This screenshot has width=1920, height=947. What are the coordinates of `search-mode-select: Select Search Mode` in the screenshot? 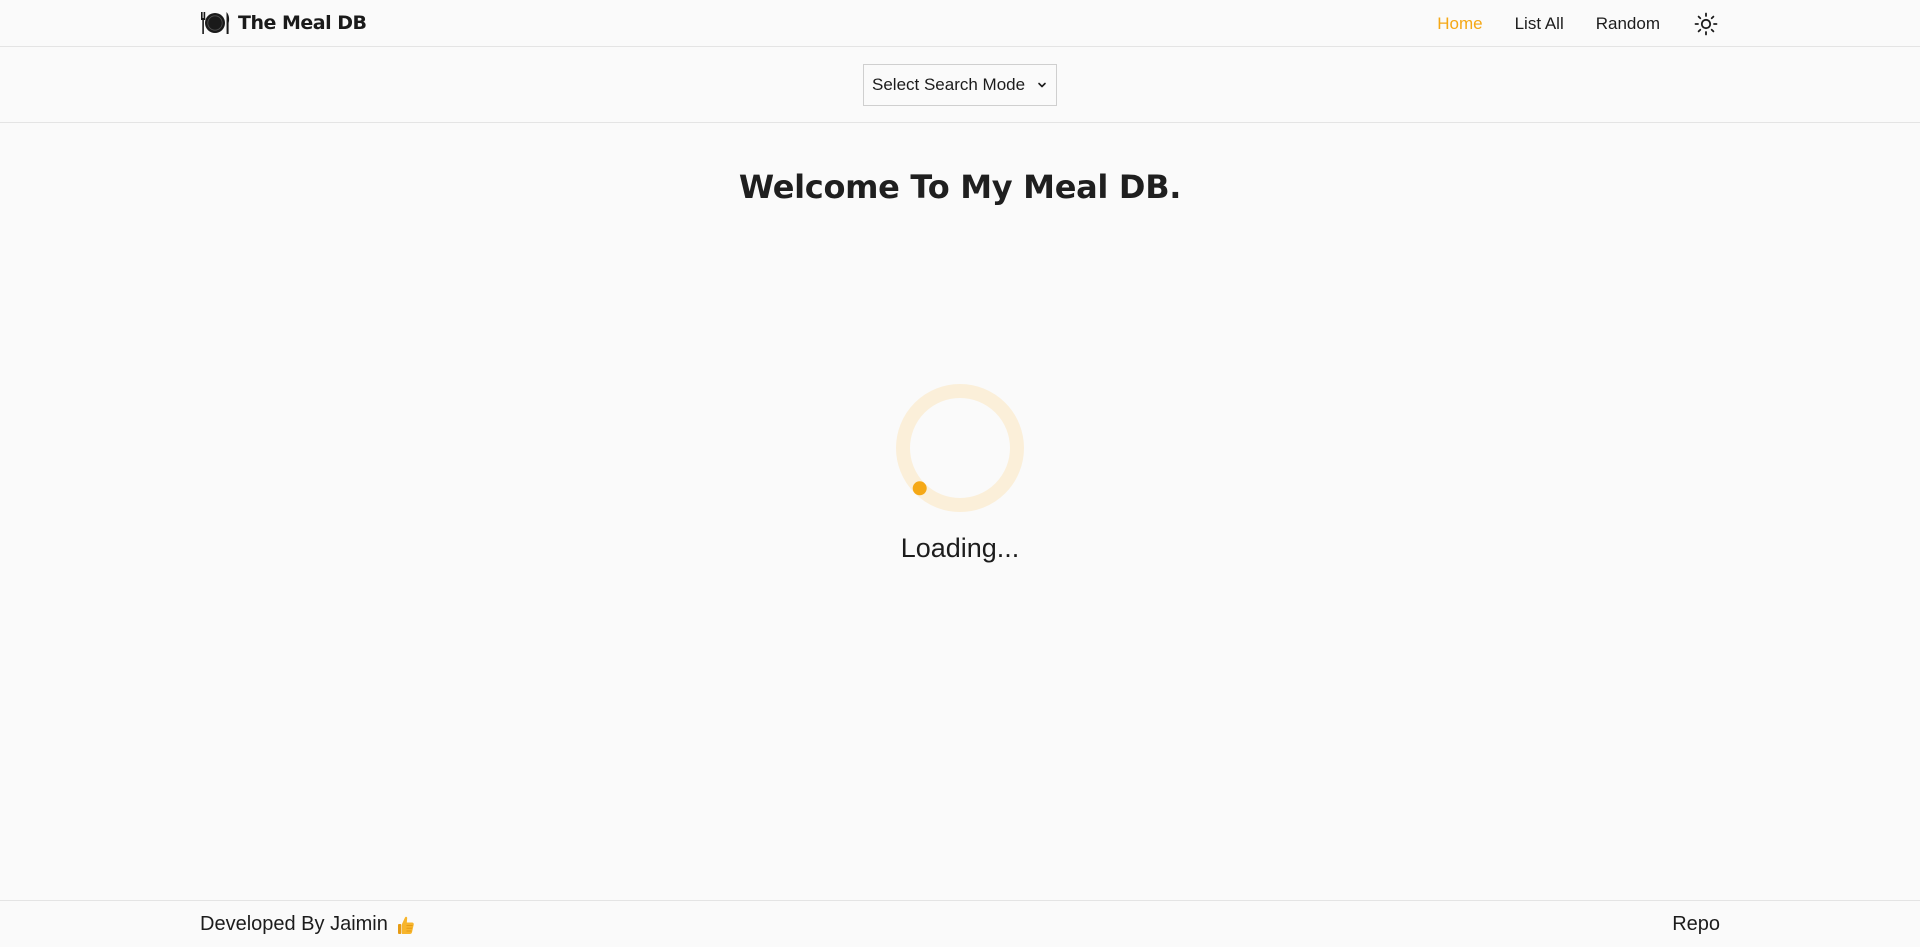 It's located at (960, 85).